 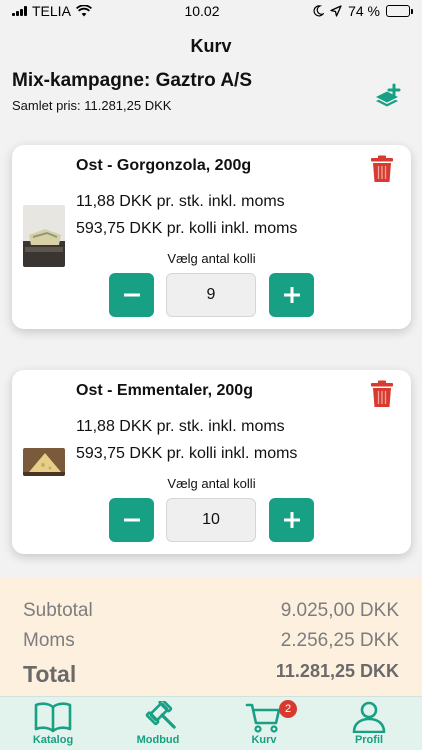 I want to click on tab-profil: Profil, so click(x=369, y=723).